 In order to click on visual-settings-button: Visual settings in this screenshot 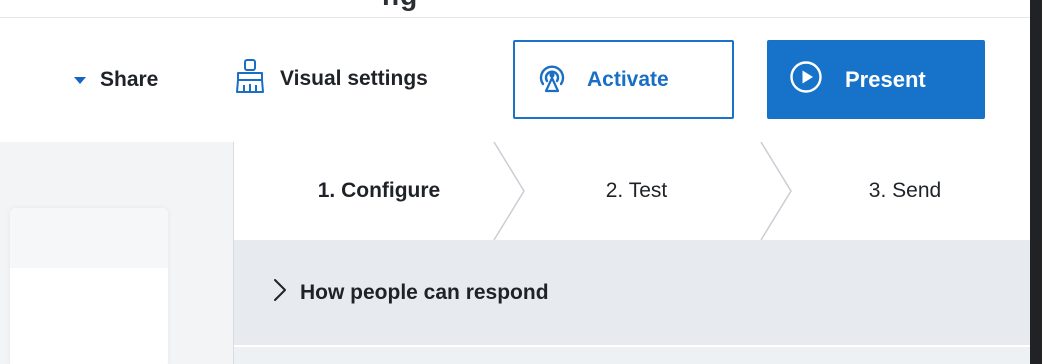, I will do `click(330, 79)`.